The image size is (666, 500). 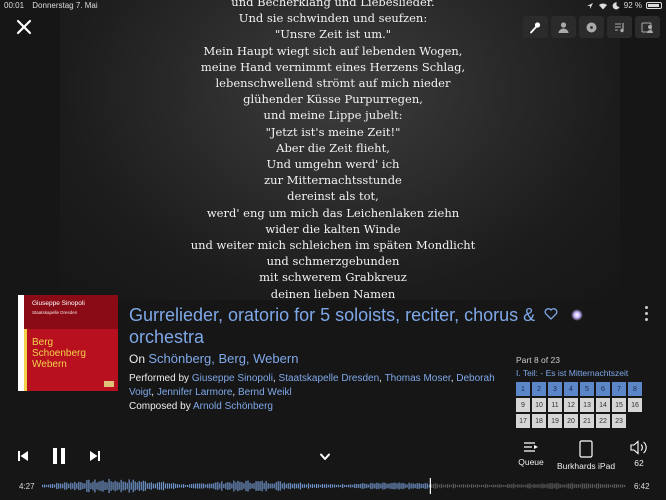 What do you see at coordinates (571, 405) in the screenshot?
I see `part-cell: 12` at bounding box center [571, 405].